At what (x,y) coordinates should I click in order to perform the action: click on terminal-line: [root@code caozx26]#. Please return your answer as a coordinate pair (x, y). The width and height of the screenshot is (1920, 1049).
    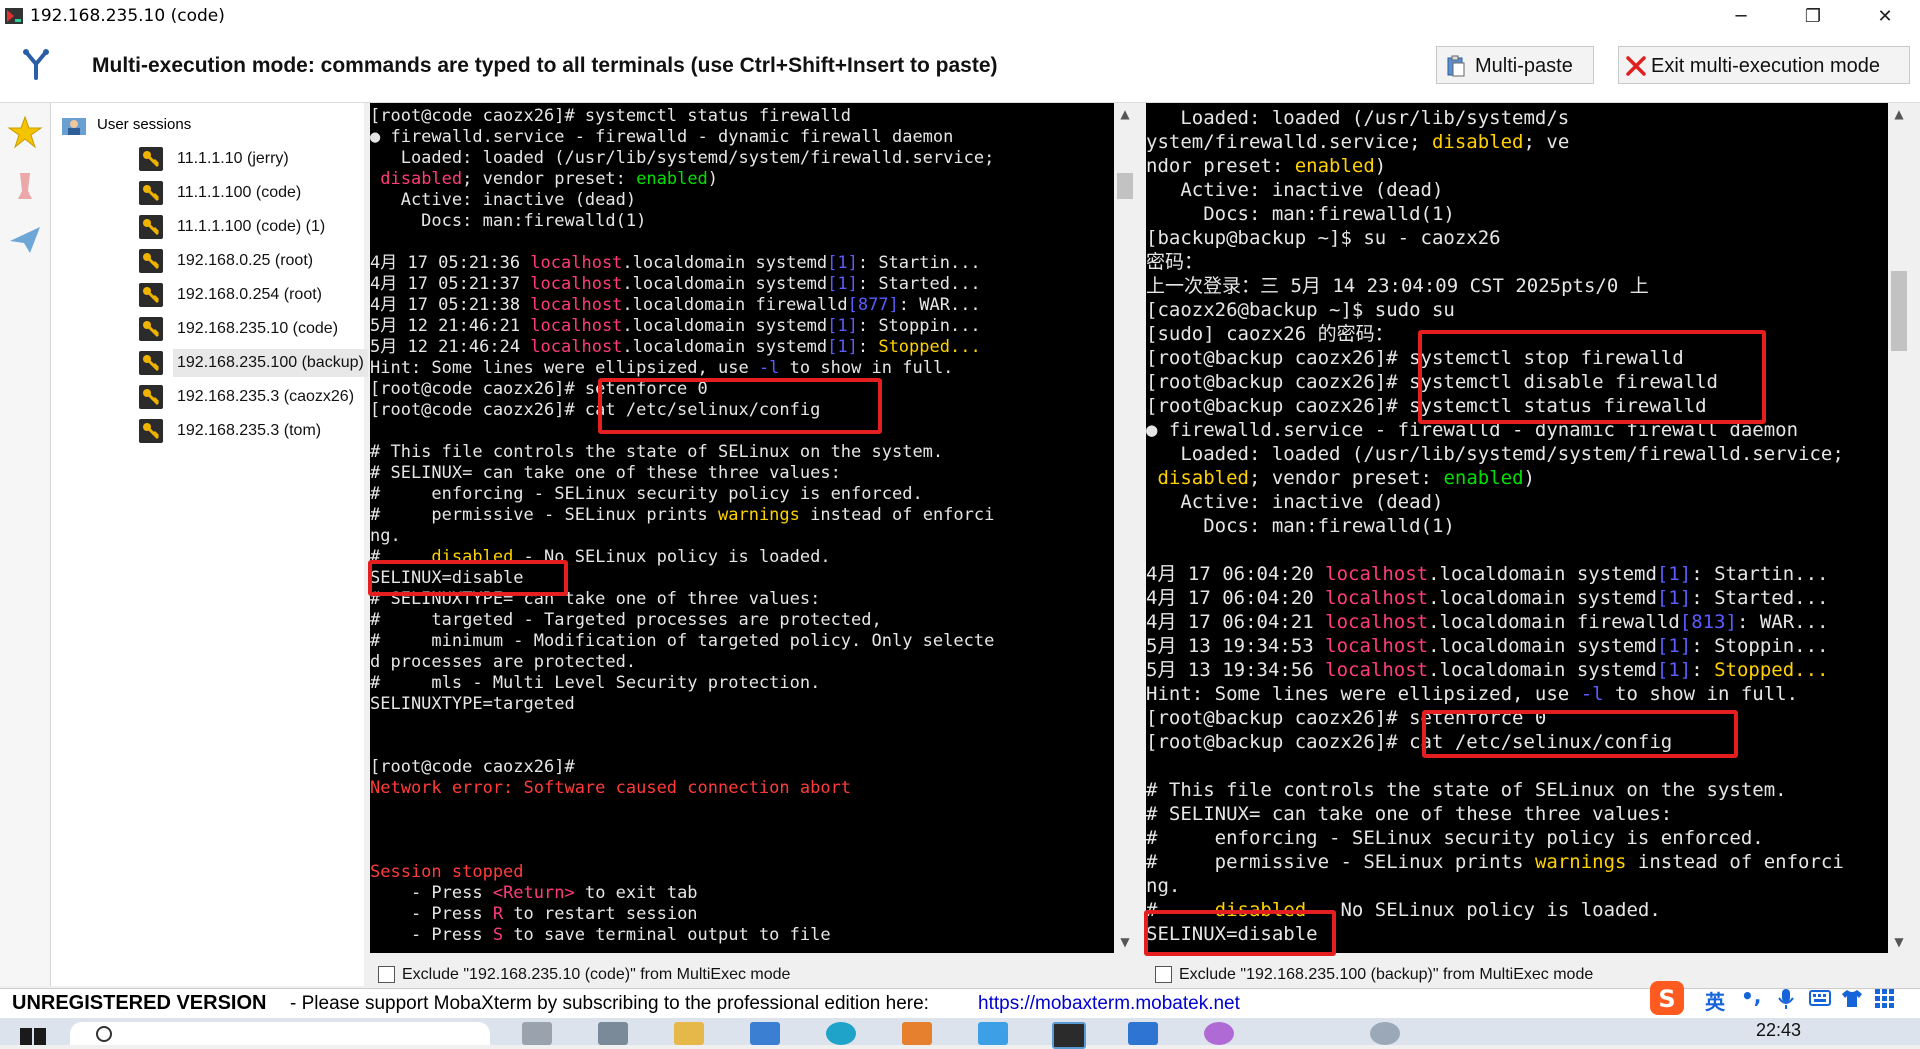
    Looking at the image, I should click on (472, 767).